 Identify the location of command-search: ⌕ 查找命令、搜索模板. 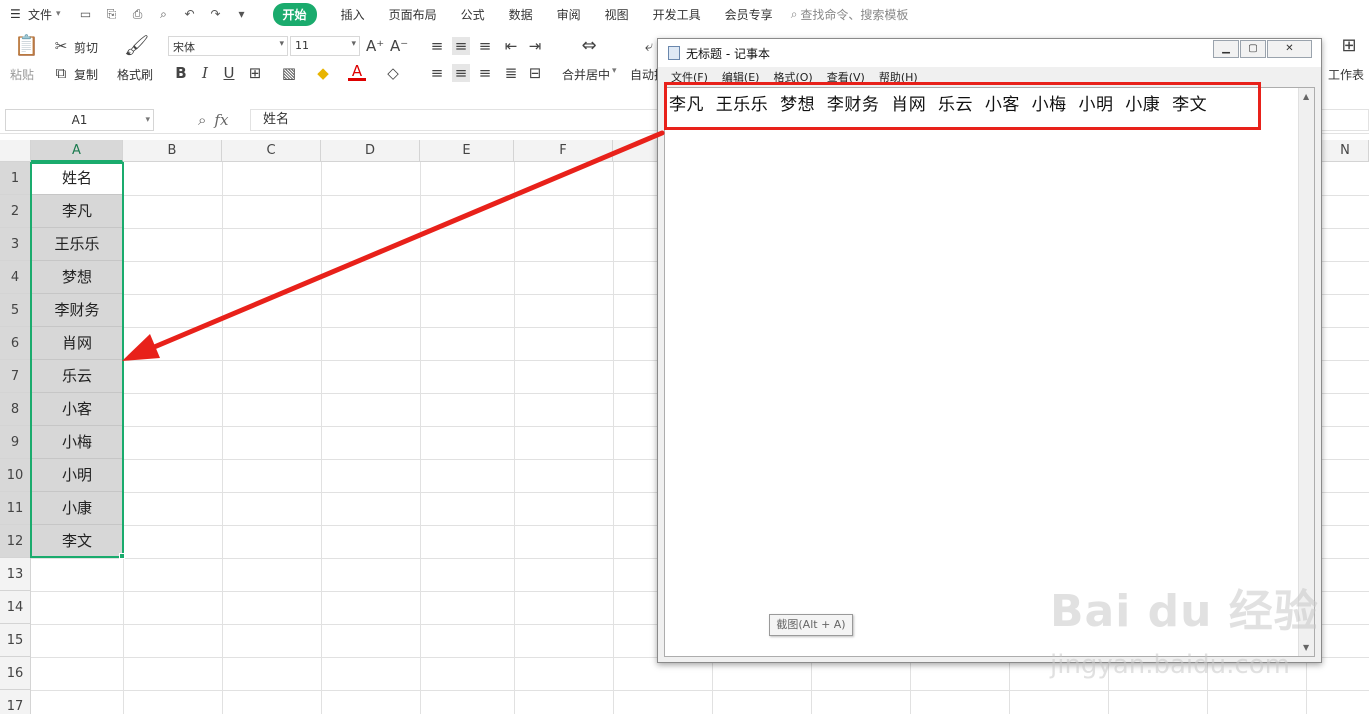
(850, 14).